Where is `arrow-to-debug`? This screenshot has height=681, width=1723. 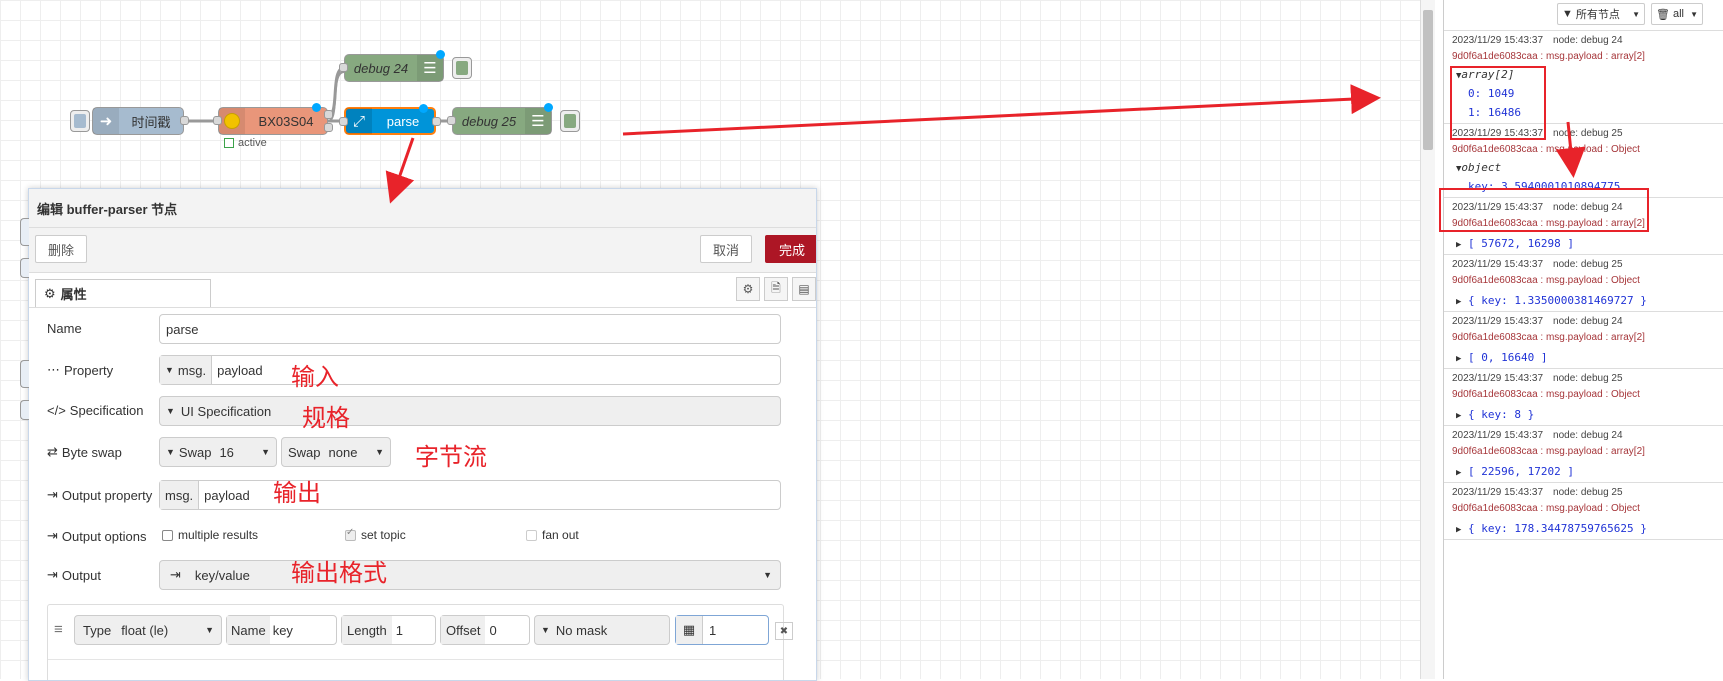
arrow-to-debug is located at coordinates (1001, 110).